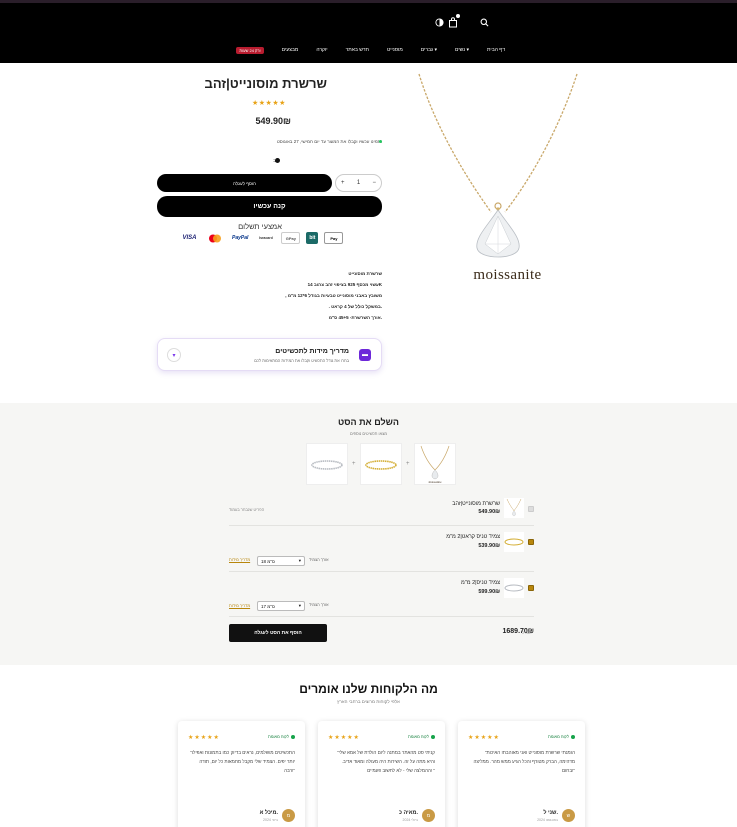 This screenshot has height=827, width=737. Describe the element at coordinates (327, 464) in the screenshot. I see `set-thumb-bracelet-silver` at that location.